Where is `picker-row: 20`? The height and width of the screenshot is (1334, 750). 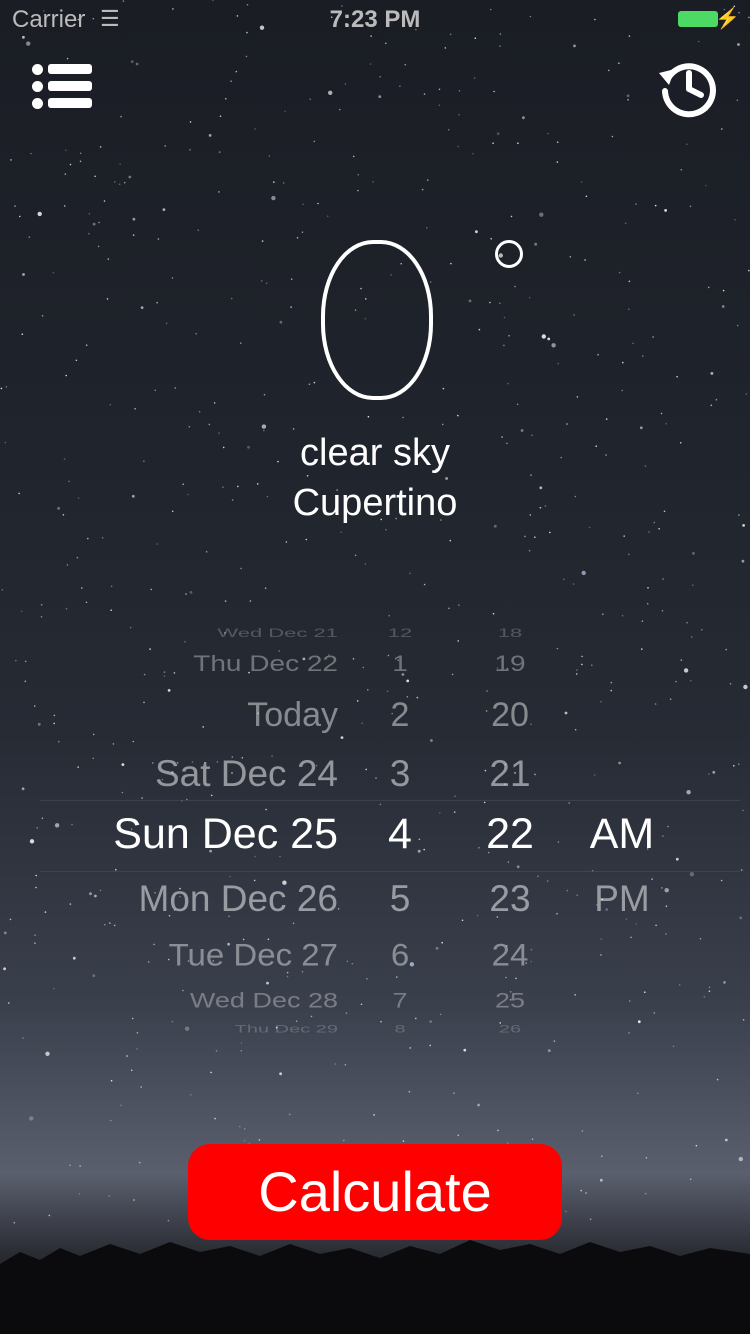 picker-row: 20 is located at coordinates (510, 715).